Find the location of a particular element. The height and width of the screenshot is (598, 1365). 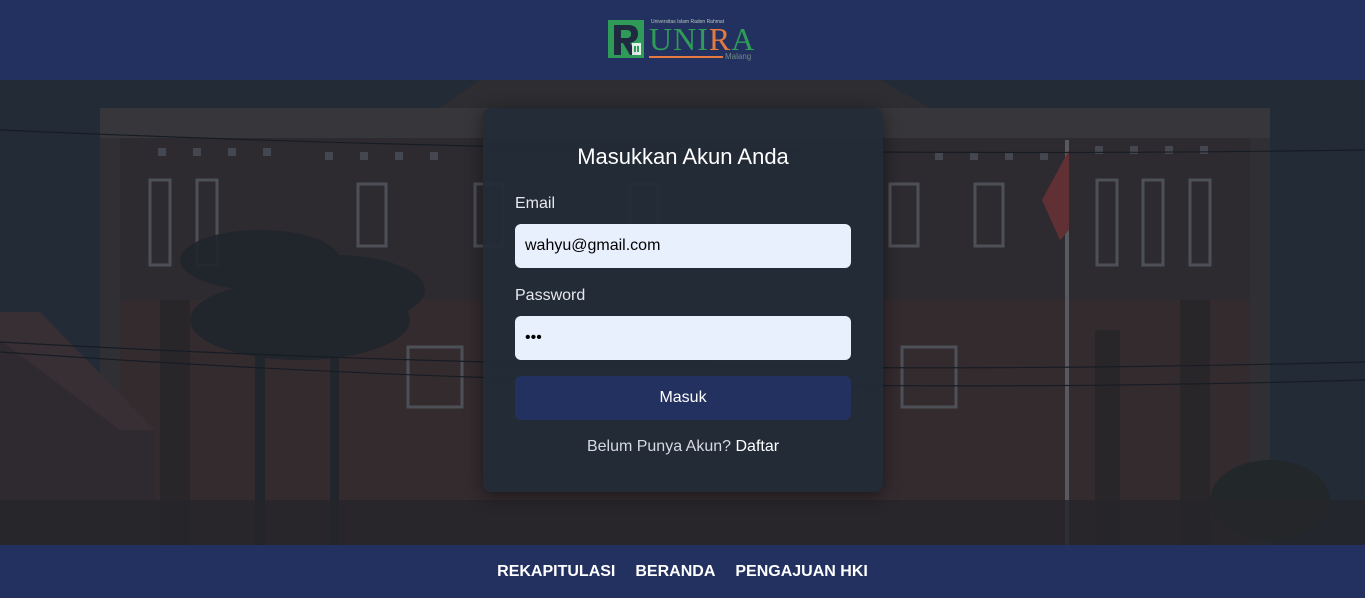

register-link: Daftar is located at coordinates (757, 446).